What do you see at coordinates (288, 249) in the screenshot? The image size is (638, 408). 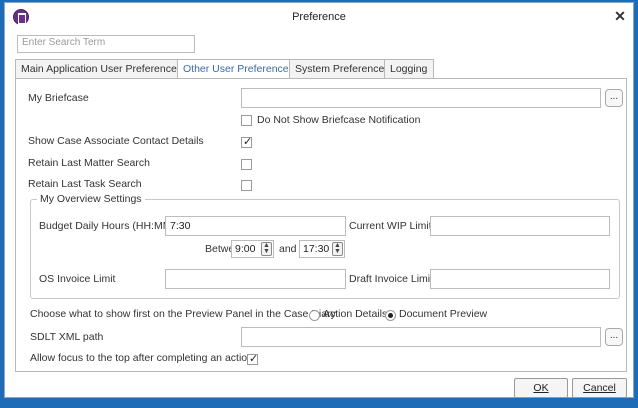 I see `and-label: and` at bounding box center [288, 249].